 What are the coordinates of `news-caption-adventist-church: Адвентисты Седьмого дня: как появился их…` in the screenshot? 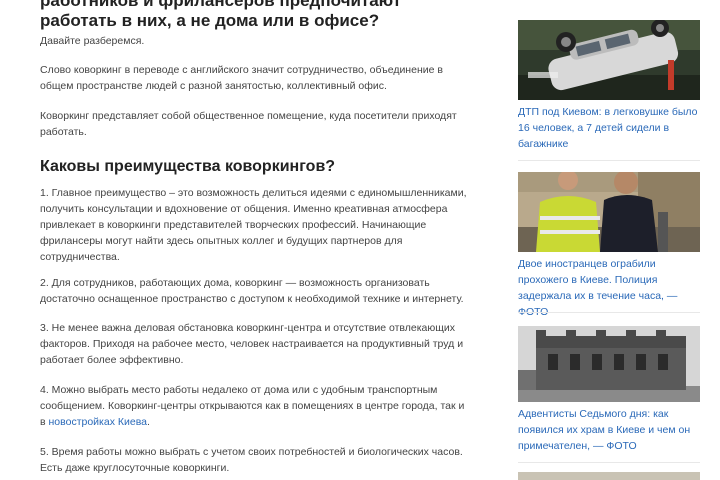 It's located at (609, 430).